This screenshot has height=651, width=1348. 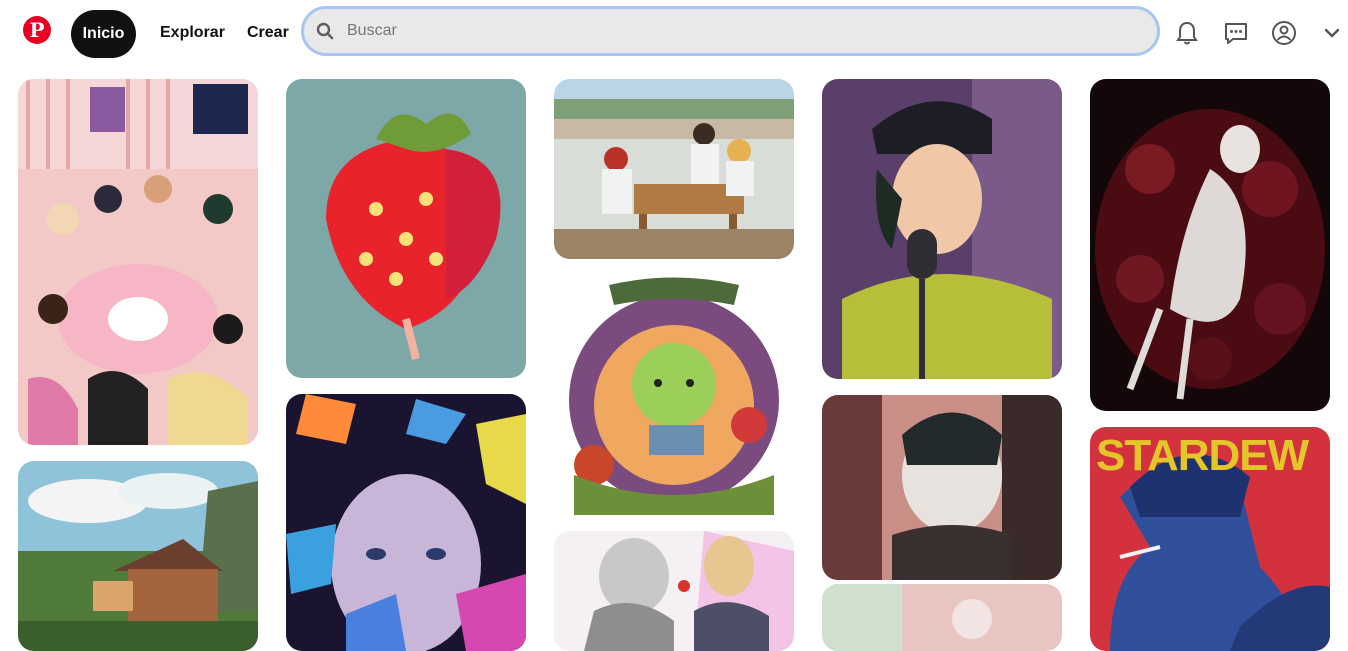 What do you see at coordinates (1284, 33) in the screenshot?
I see `profile-icon` at bounding box center [1284, 33].